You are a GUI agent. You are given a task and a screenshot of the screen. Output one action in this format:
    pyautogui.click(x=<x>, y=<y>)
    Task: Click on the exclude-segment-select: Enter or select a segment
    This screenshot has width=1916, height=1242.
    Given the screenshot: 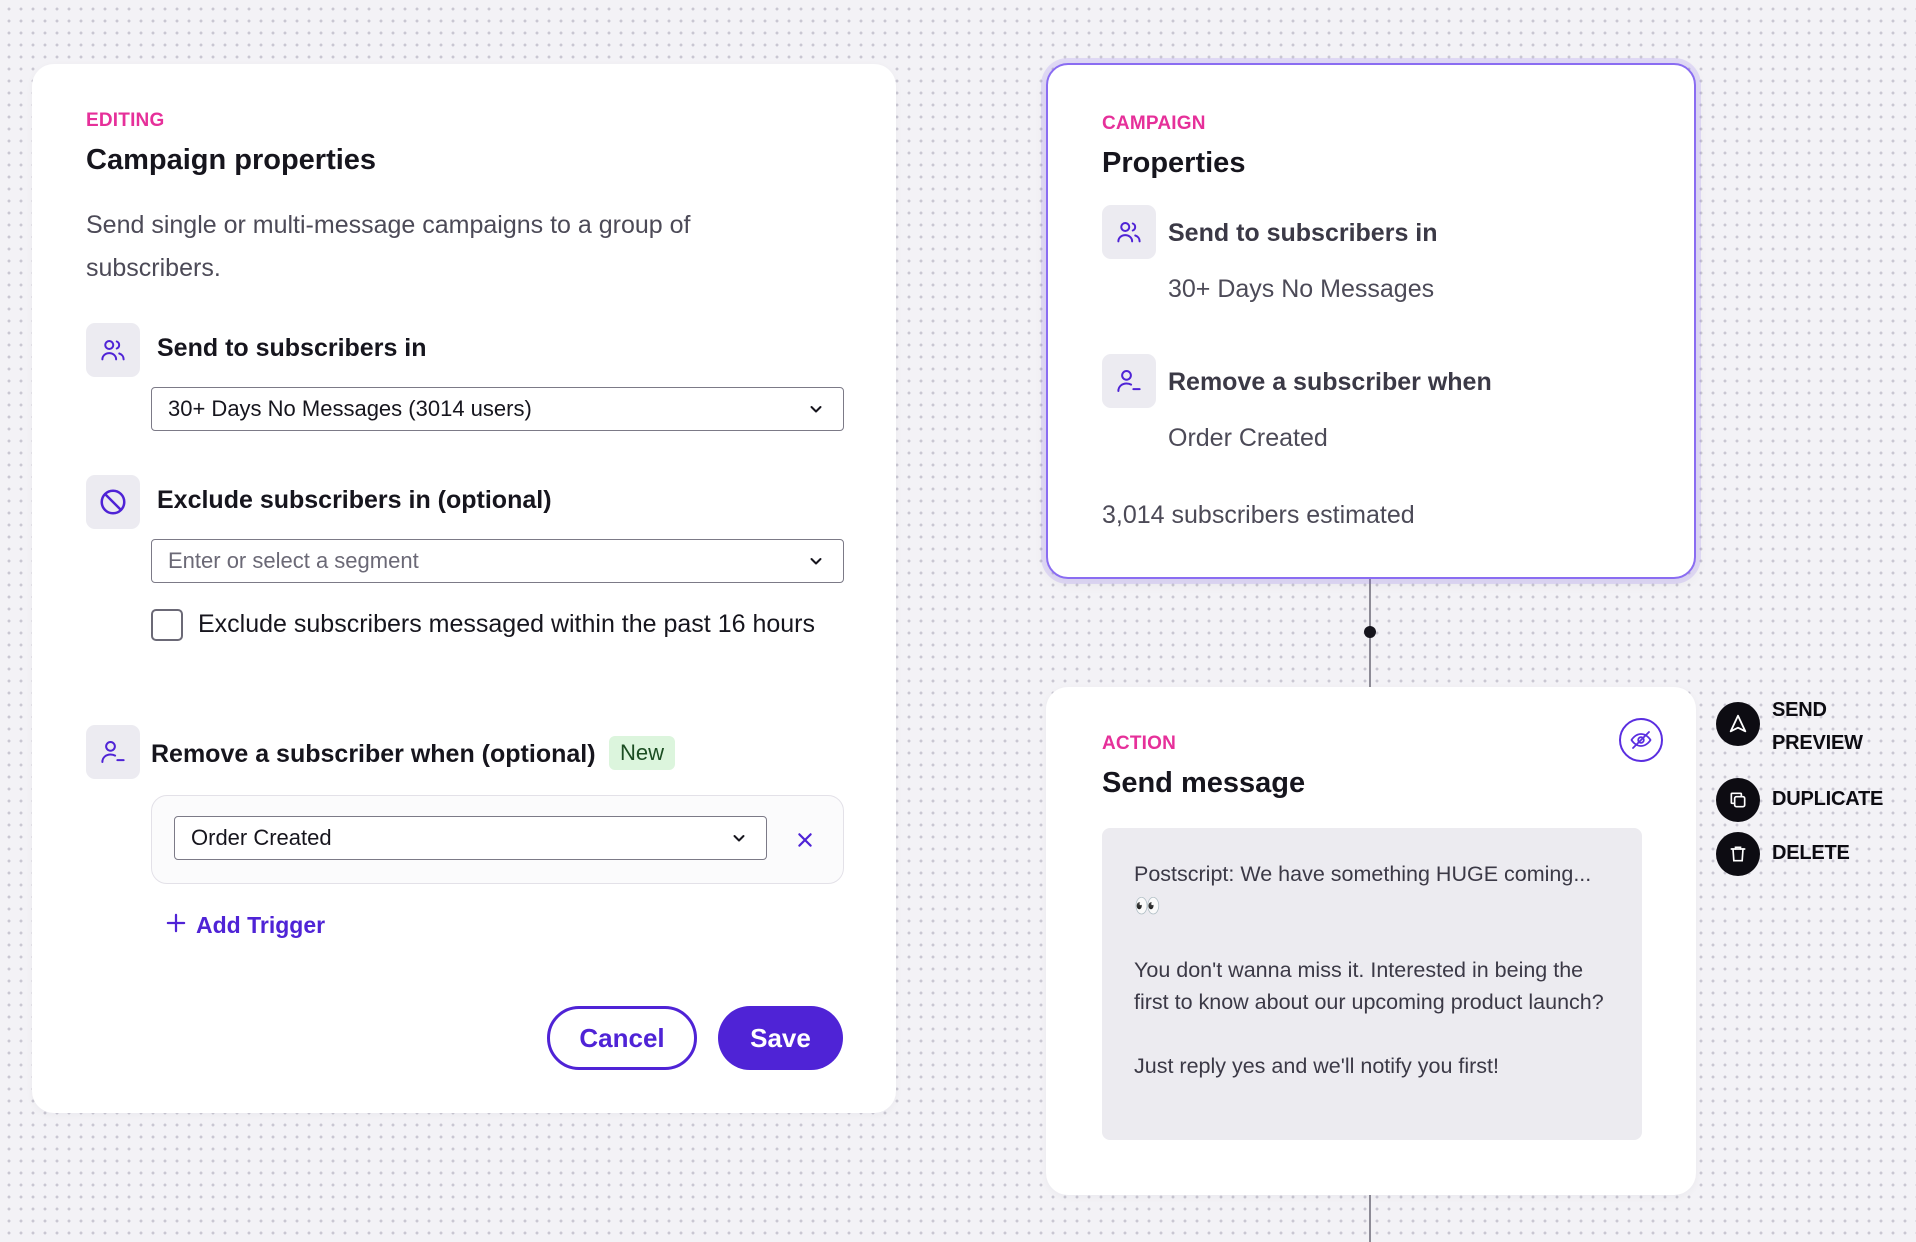 What is the action you would take?
    pyautogui.click(x=497, y=561)
    